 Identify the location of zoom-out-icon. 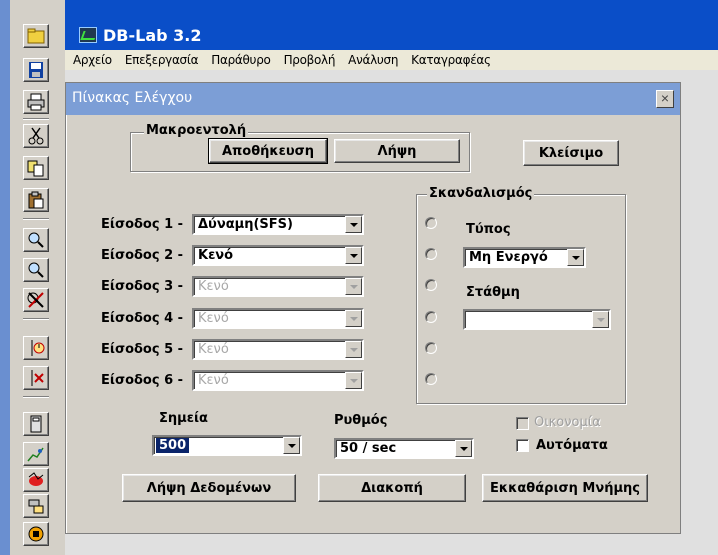
(36, 270).